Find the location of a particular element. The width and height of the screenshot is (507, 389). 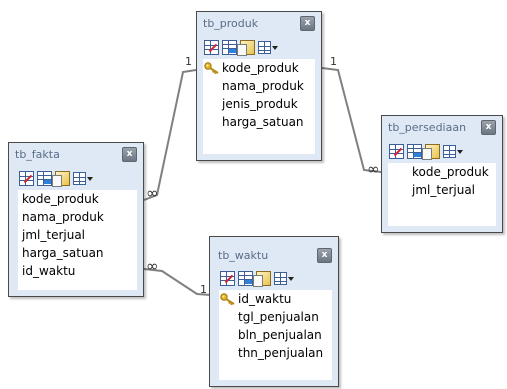

field-bln-penjualan: bln_penjualan is located at coordinates (275, 335).